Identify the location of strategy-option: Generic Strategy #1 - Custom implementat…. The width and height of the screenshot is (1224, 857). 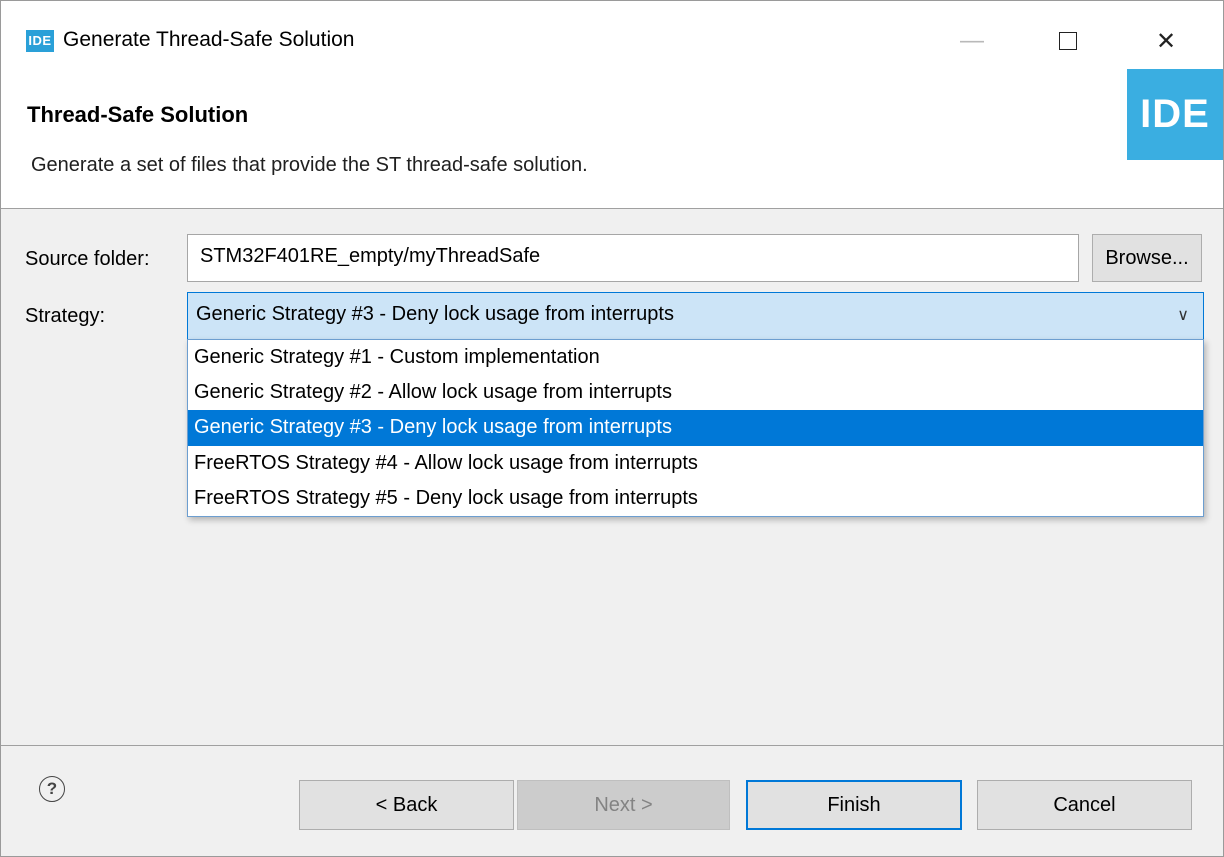
(695, 357).